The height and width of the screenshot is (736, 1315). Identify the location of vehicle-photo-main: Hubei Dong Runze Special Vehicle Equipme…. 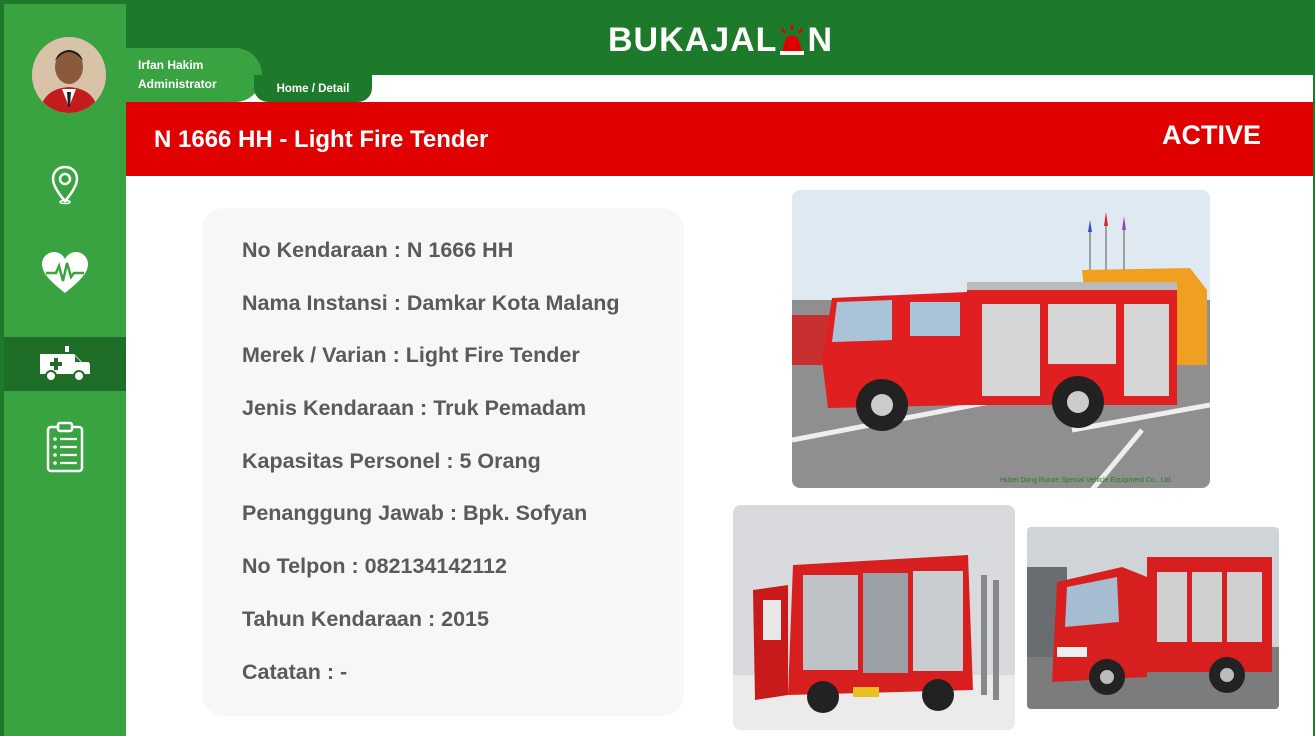
(1001, 339).